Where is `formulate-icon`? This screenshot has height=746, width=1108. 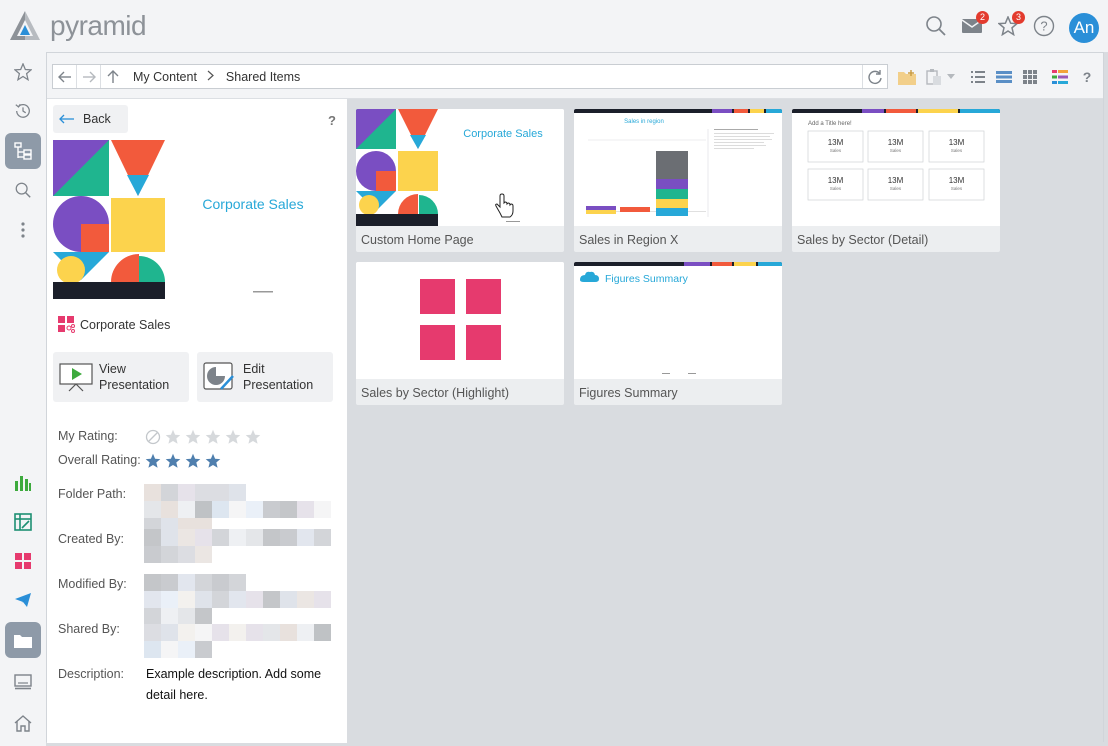 formulate-icon is located at coordinates (23, 522).